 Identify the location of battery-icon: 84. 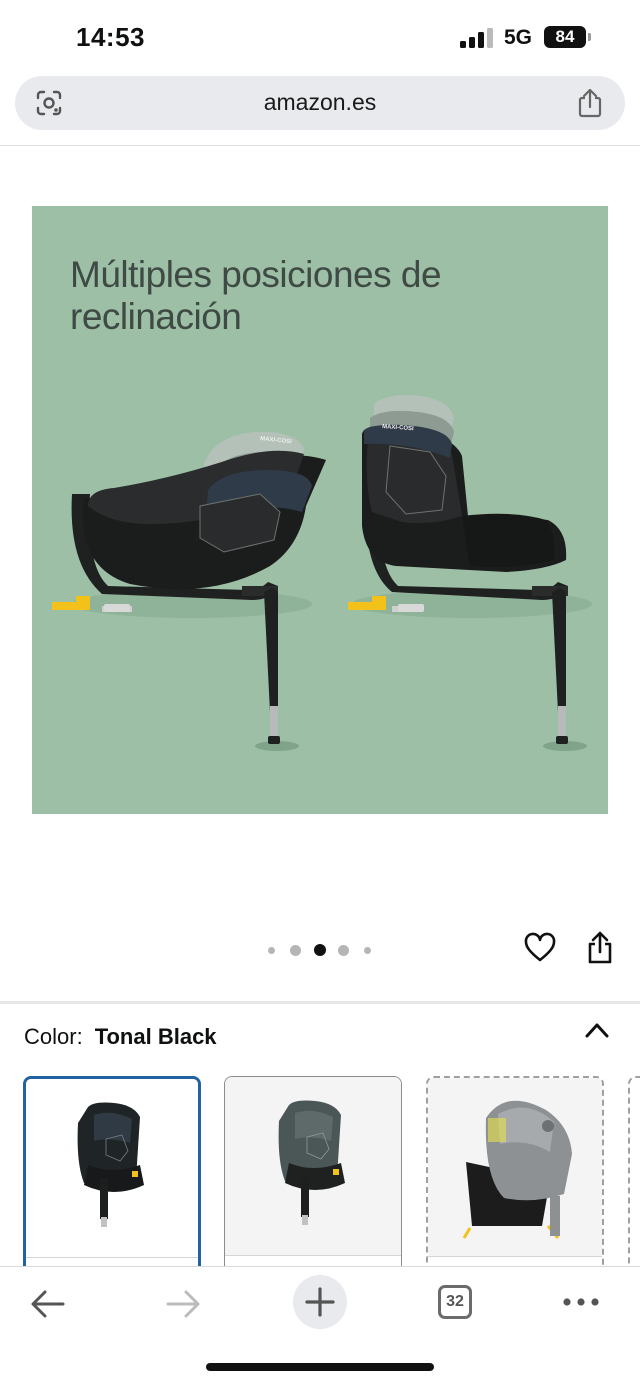
(568, 37).